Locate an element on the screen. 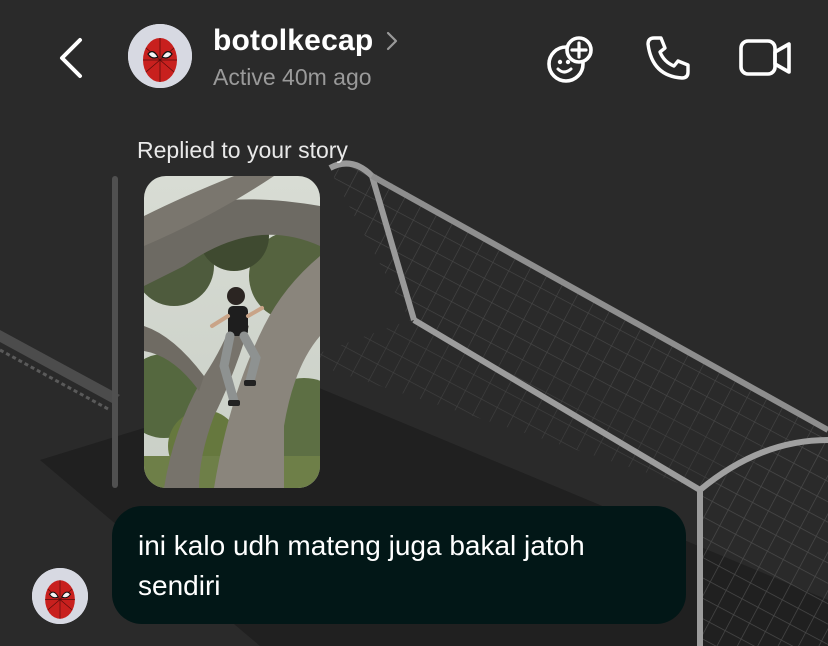 The image size is (828, 646). games-icon is located at coordinates (570, 59).